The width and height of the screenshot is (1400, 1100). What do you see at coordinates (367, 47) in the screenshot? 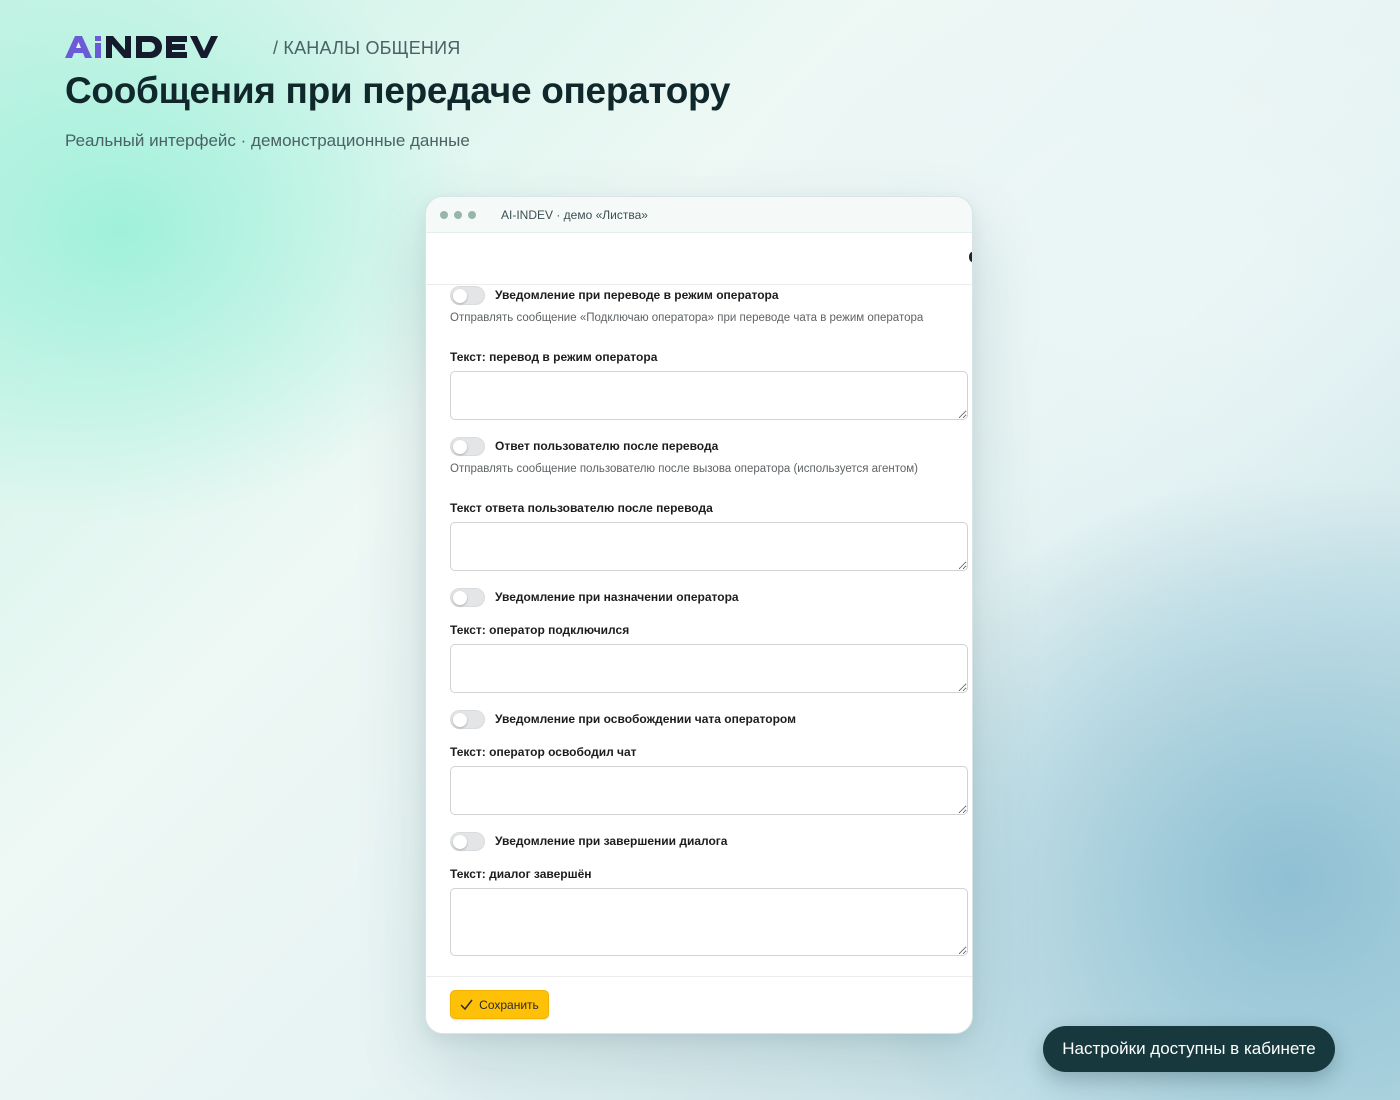
I see `breadcrumb: / КАНАЛЫ ОБЩЕНИЯ` at bounding box center [367, 47].